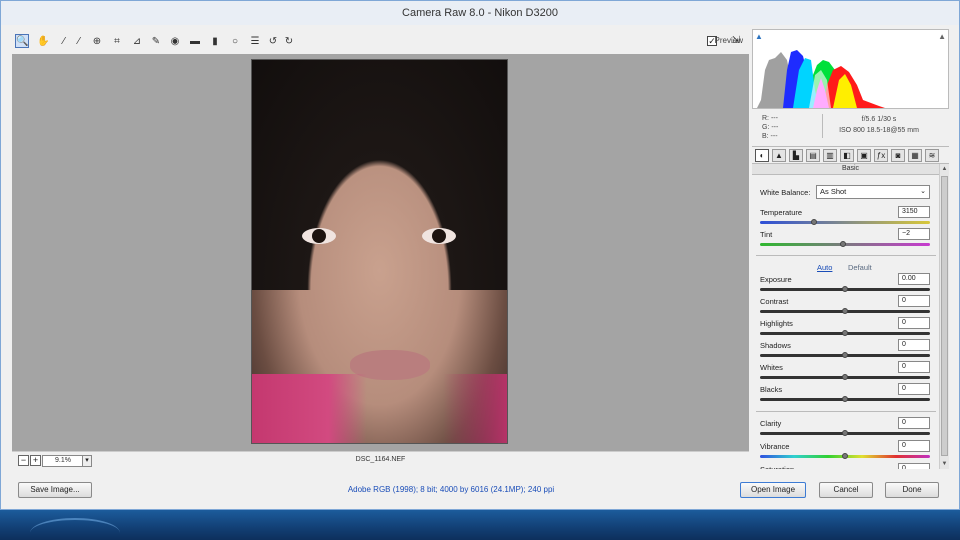 The width and height of the screenshot is (960, 540). Describe the element at coordinates (175, 41) in the screenshot. I see `red-eye-tool-icon: ◉` at that location.